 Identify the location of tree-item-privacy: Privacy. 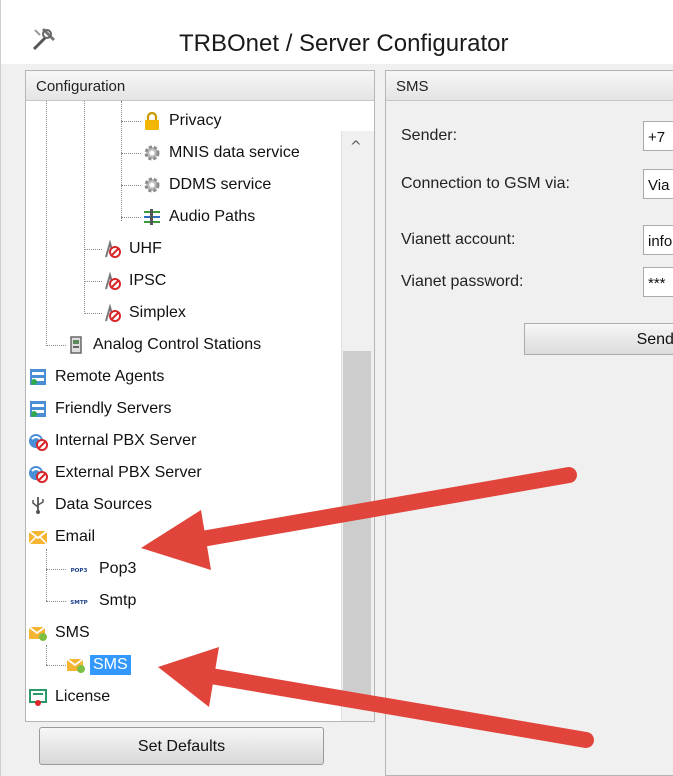
(183, 121).